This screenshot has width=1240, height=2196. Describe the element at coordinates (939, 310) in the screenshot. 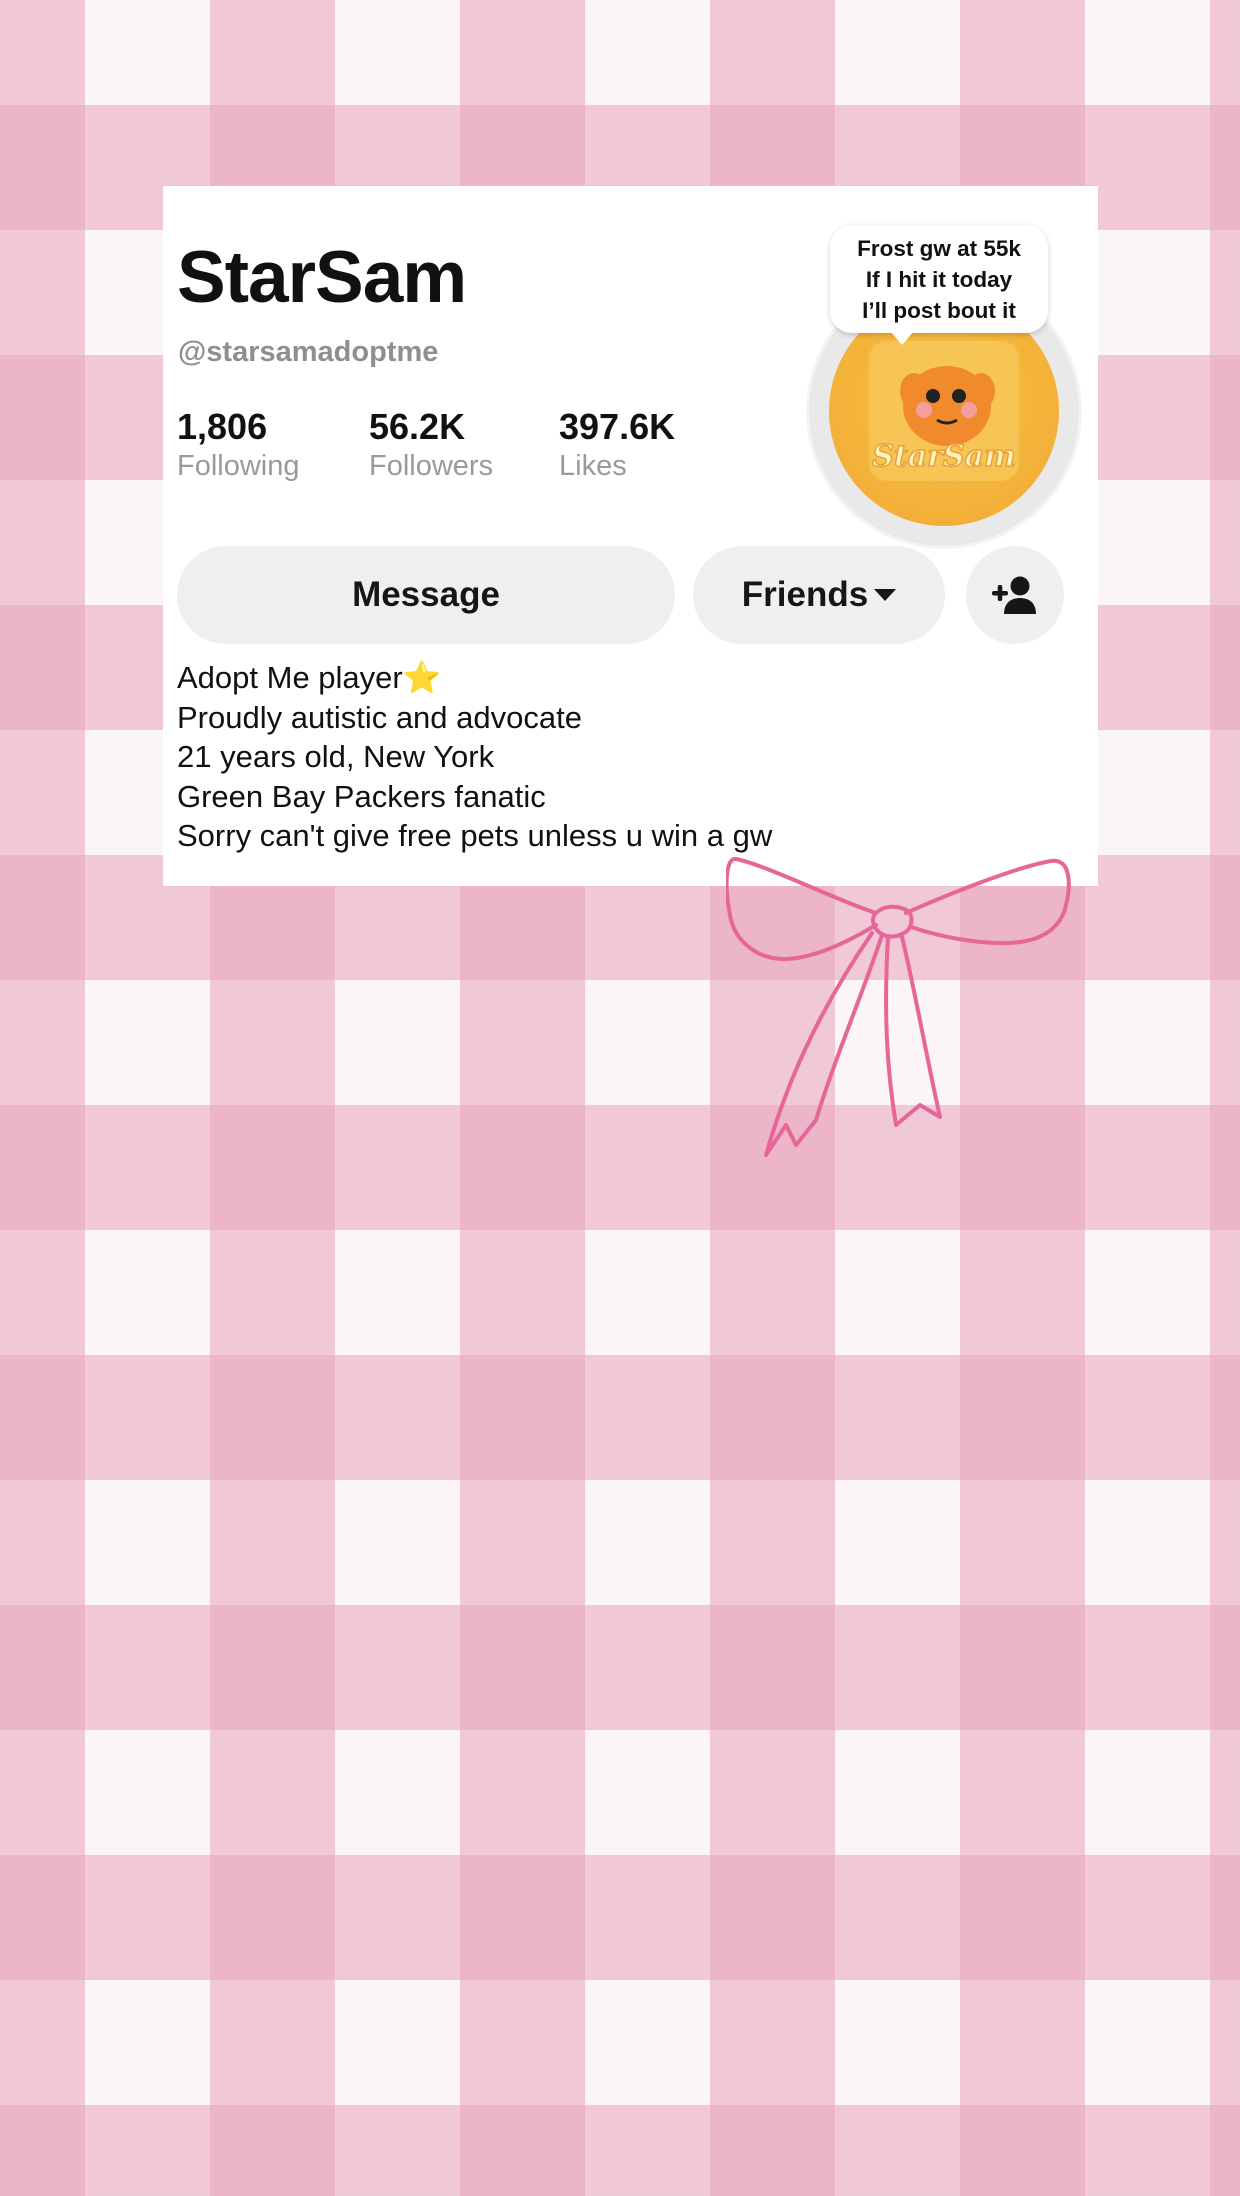

I see `note-line: I’ll post bout it` at that location.